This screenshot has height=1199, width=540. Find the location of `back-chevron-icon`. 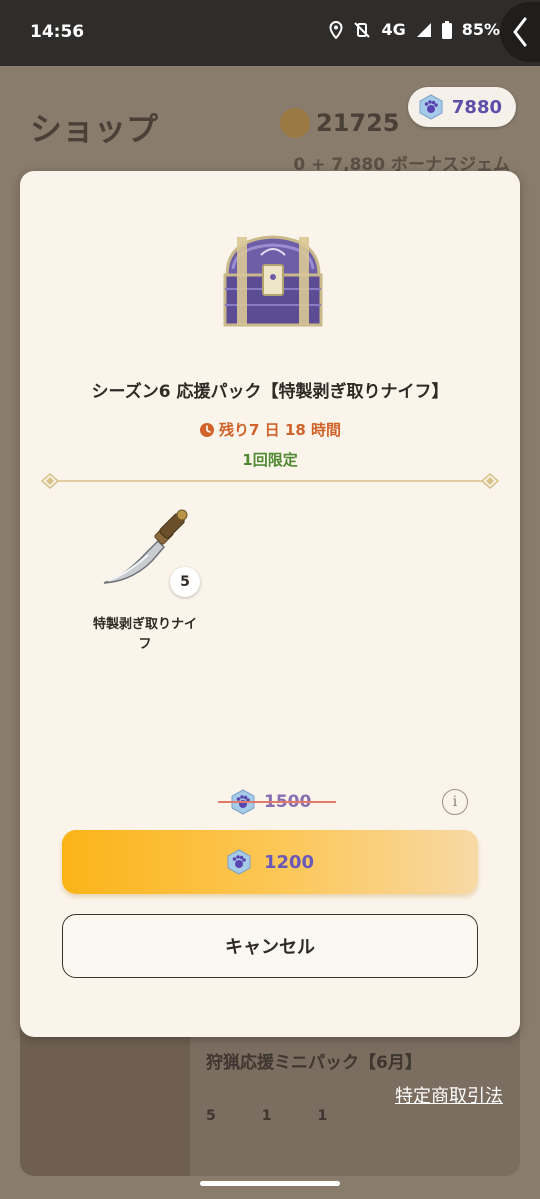

back-chevron-icon is located at coordinates (520, 32).